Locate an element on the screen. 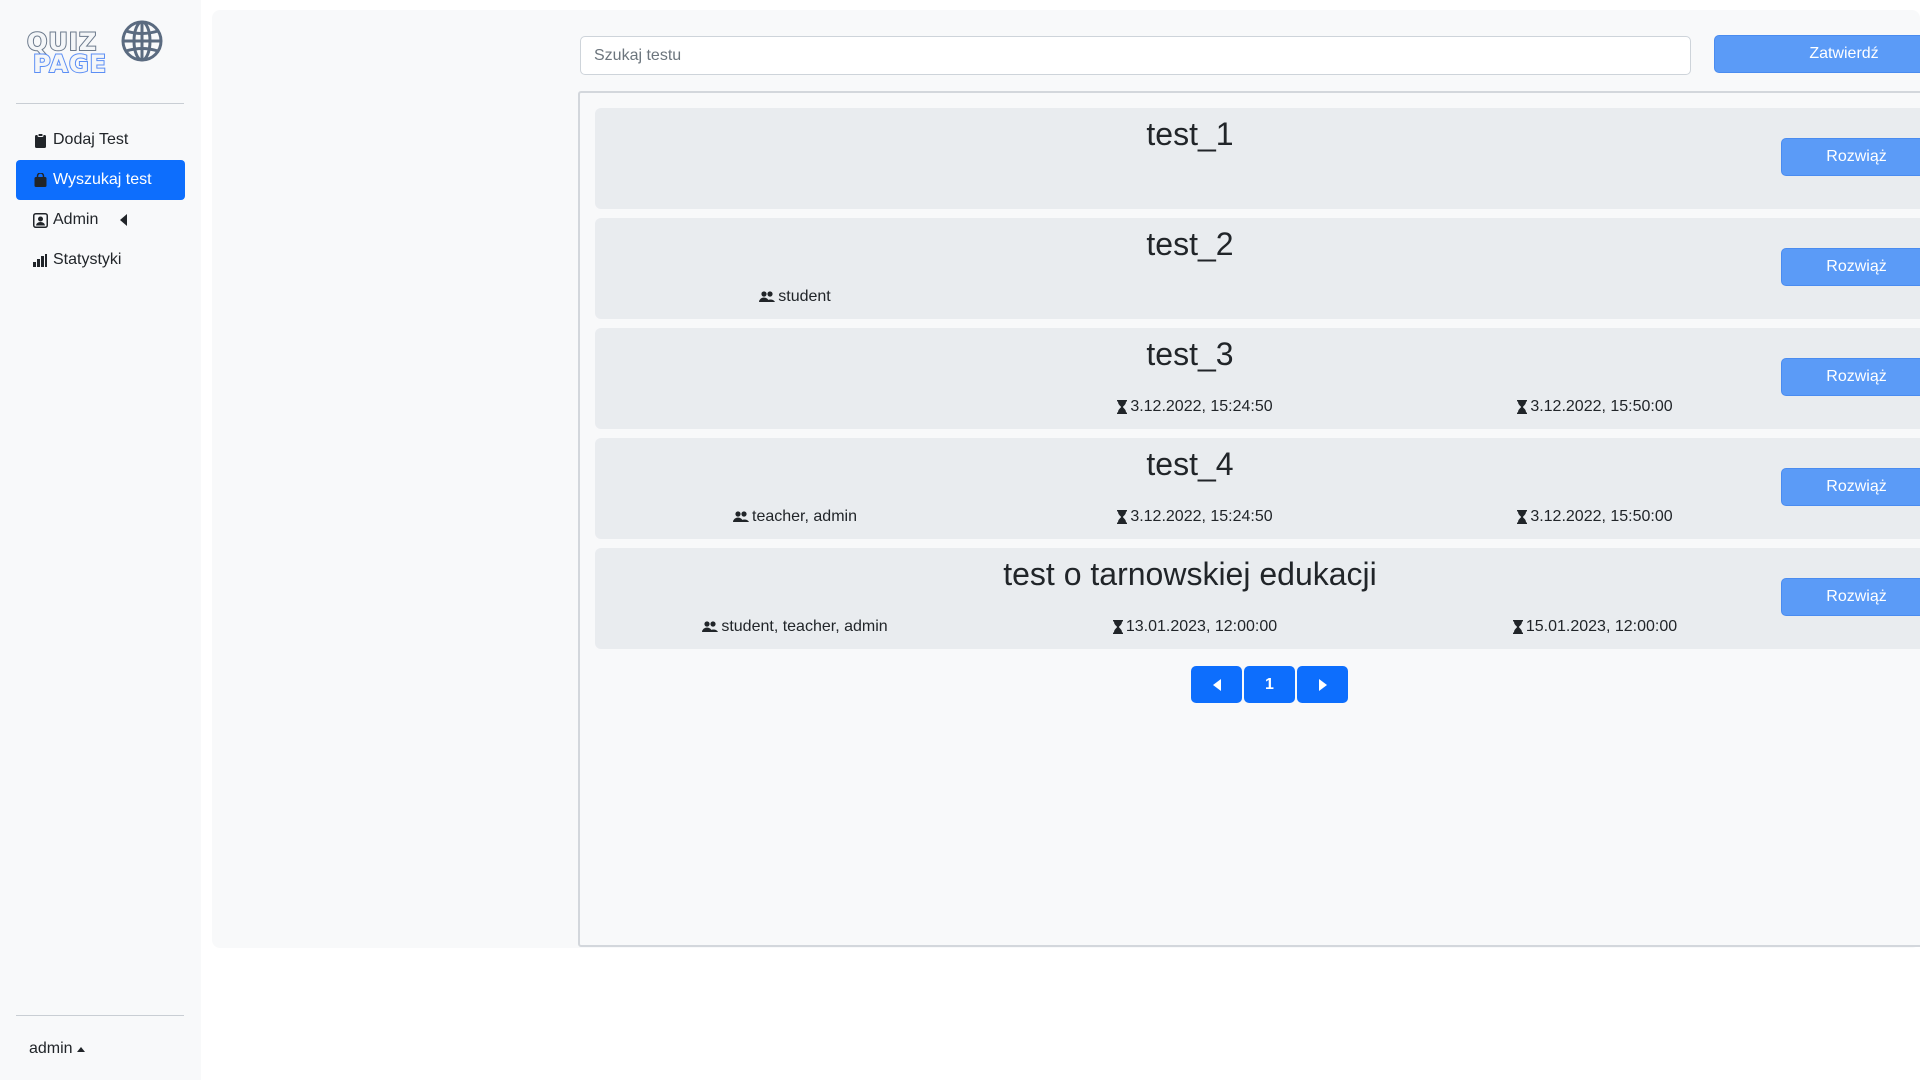  caret-up-icon is located at coordinates (80, 1049).